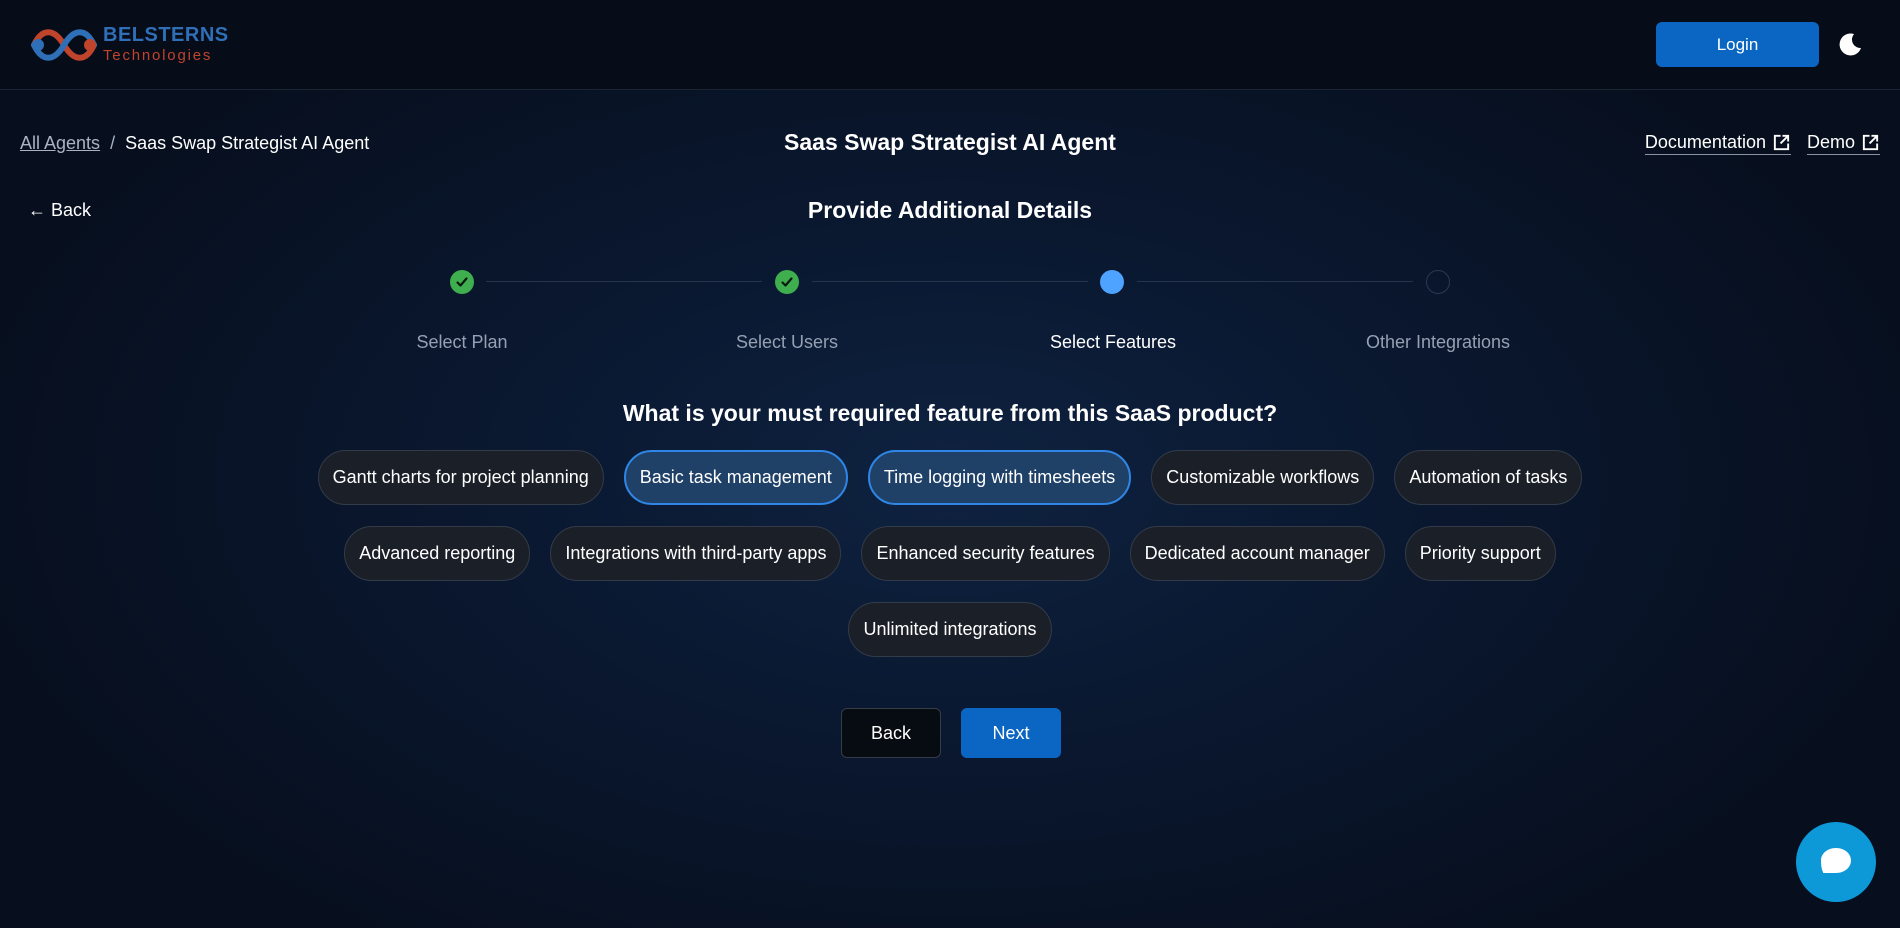 Image resolution: width=1900 pixels, height=928 pixels. What do you see at coordinates (787, 342) in the screenshot?
I see `step-label-select-users: Select Users` at bounding box center [787, 342].